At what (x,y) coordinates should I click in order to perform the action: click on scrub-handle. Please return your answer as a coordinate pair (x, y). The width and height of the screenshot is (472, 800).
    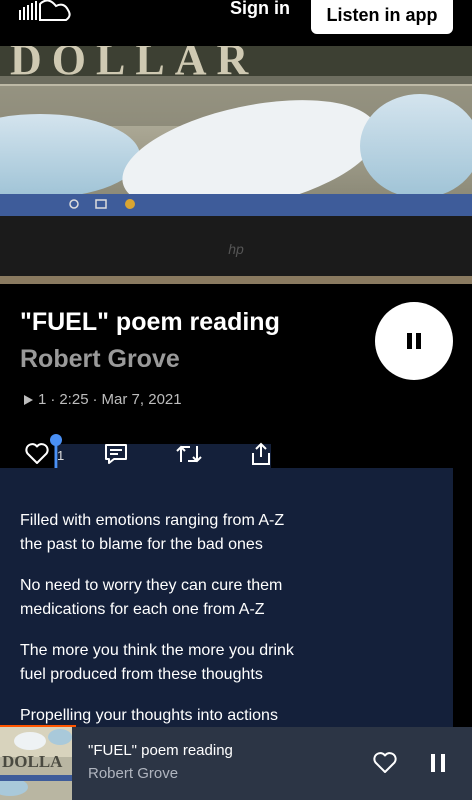
    Looking at the image, I should click on (56, 453).